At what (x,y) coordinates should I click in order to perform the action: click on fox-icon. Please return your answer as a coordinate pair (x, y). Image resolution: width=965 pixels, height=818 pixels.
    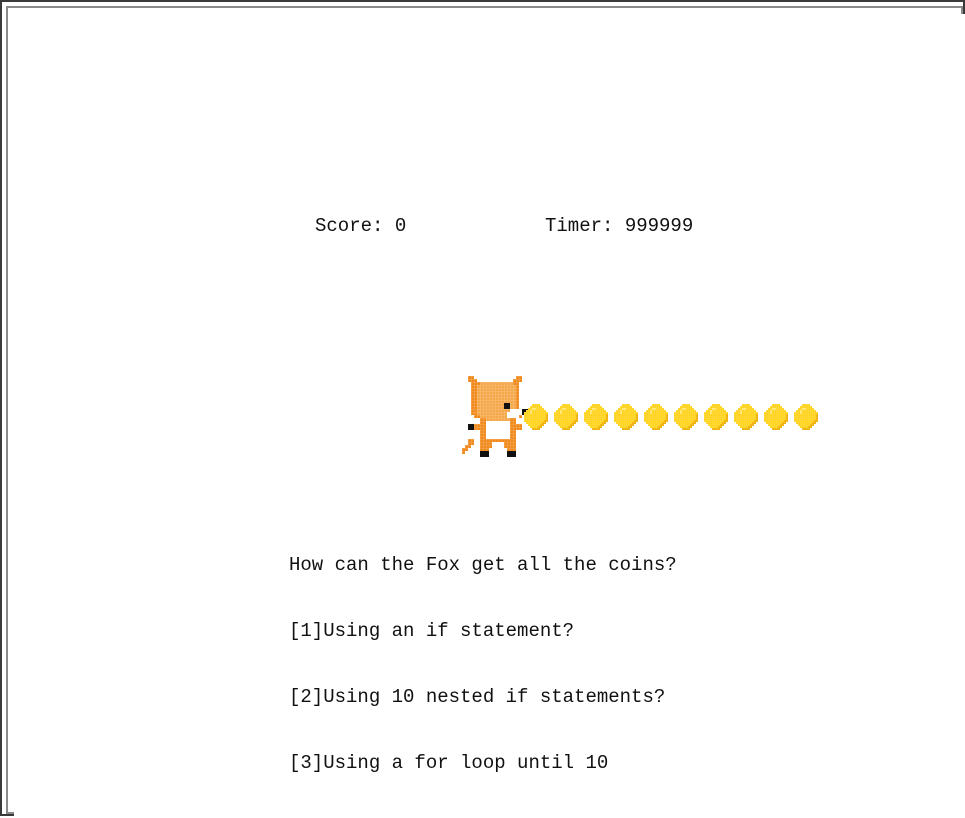
    Looking at the image, I should click on (494, 424).